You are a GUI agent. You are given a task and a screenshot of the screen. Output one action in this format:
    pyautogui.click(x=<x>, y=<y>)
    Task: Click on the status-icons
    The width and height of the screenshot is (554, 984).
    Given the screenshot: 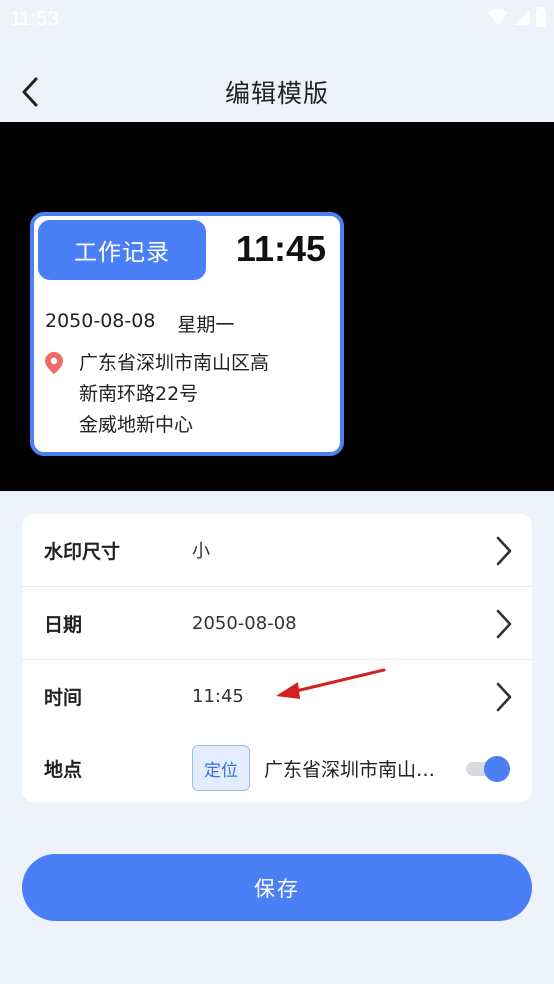 What is the action you would take?
    pyautogui.click(x=517, y=17)
    